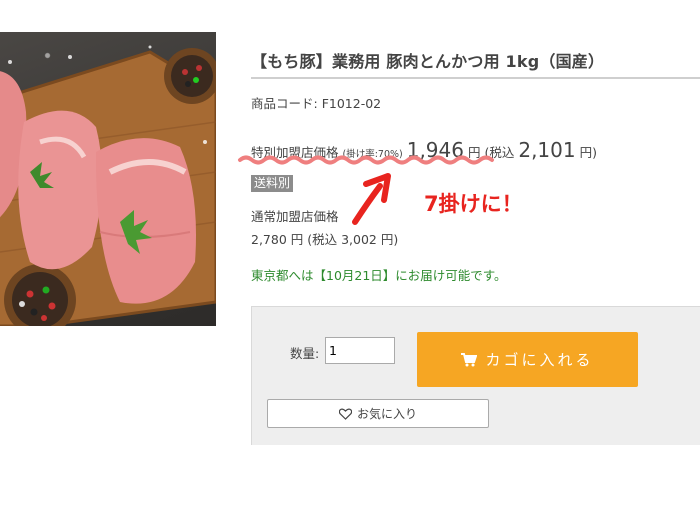 Image resolution: width=700 pixels, height=524 pixels. Describe the element at coordinates (325, 239) in the screenshot. I see `regular-price-value: 2,780 円 (税込 3,002 円)` at that location.